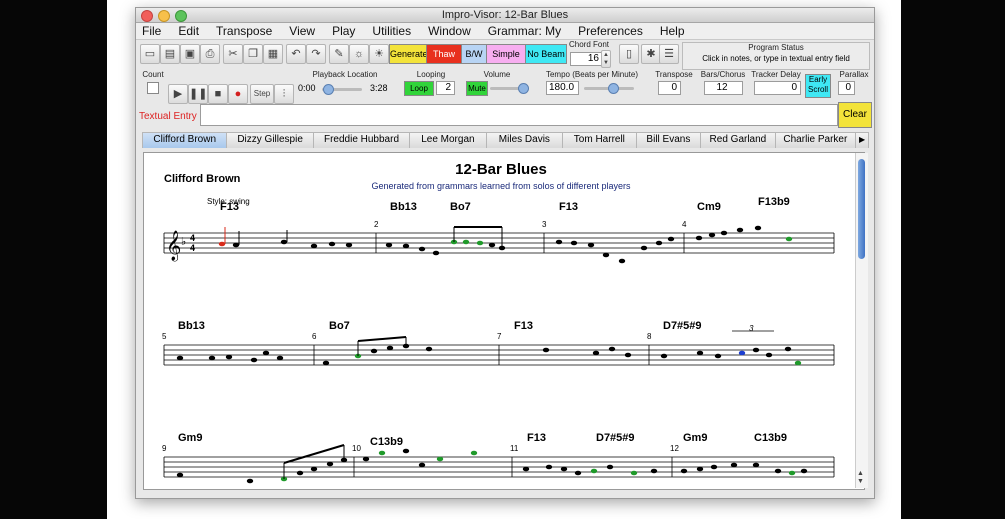 The image size is (1005, 519). I want to click on menu-preferences: Preferences, so click(610, 31).